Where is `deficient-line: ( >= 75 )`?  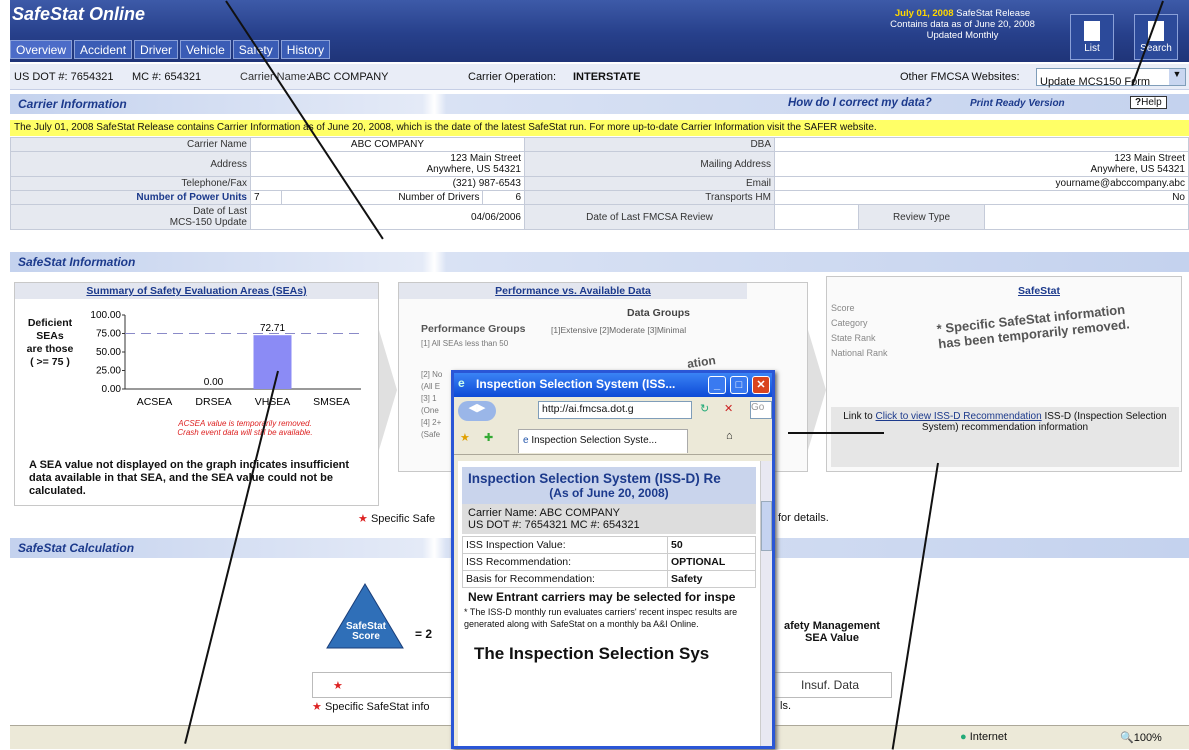 deficient-line: ( >= 75 ) is located at coordinates (50, 362).